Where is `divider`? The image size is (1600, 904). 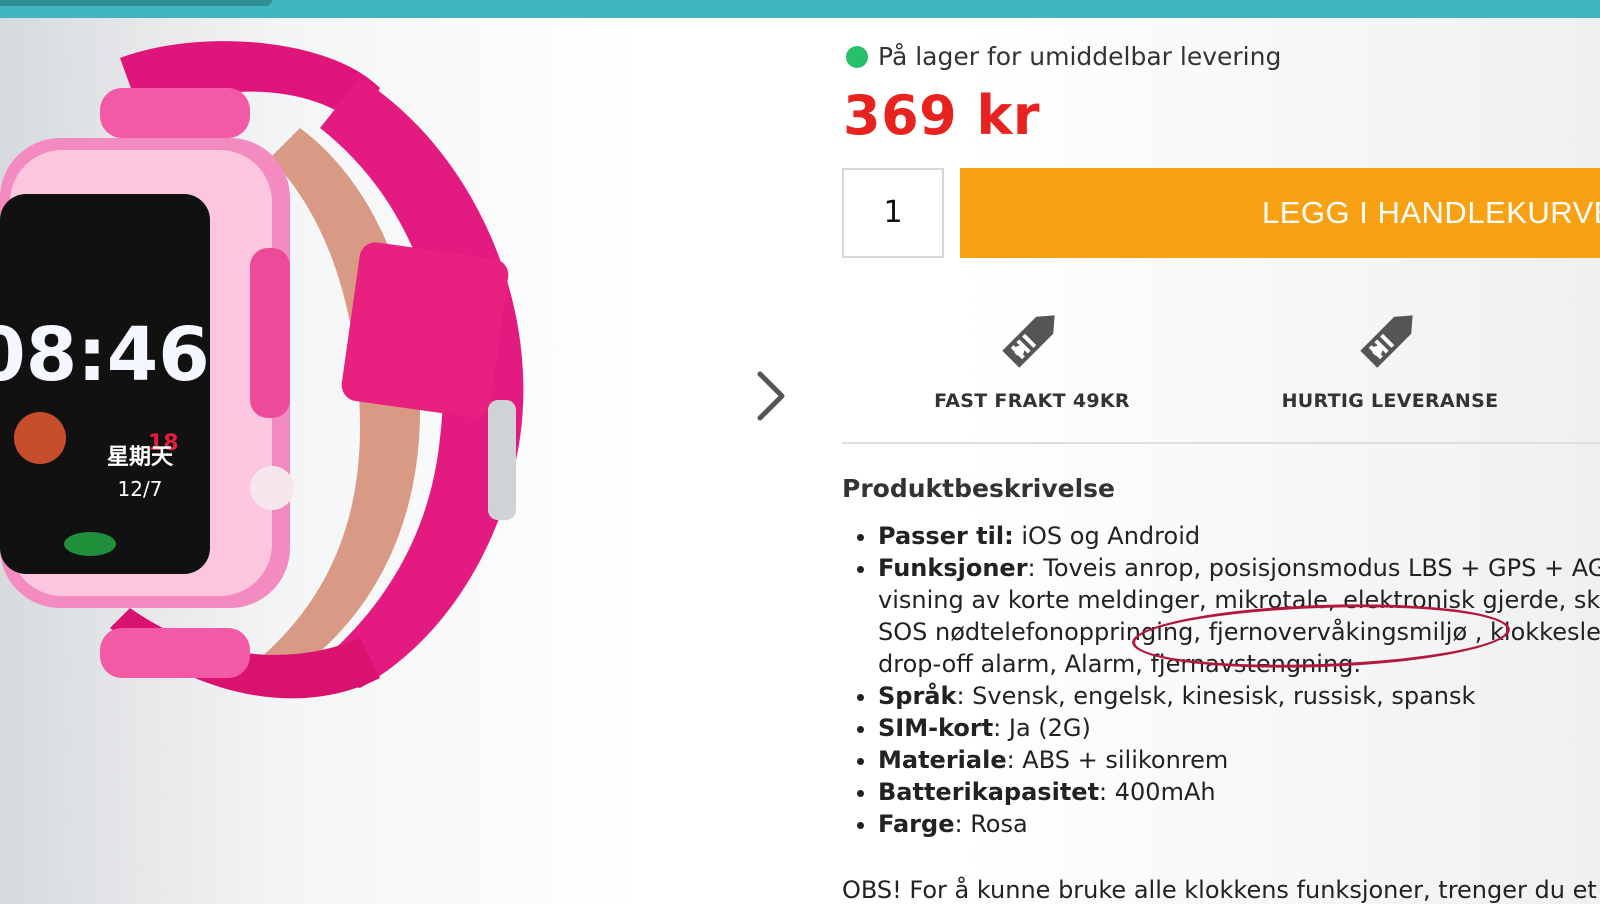 divider is located at coordinates (1221, 443).